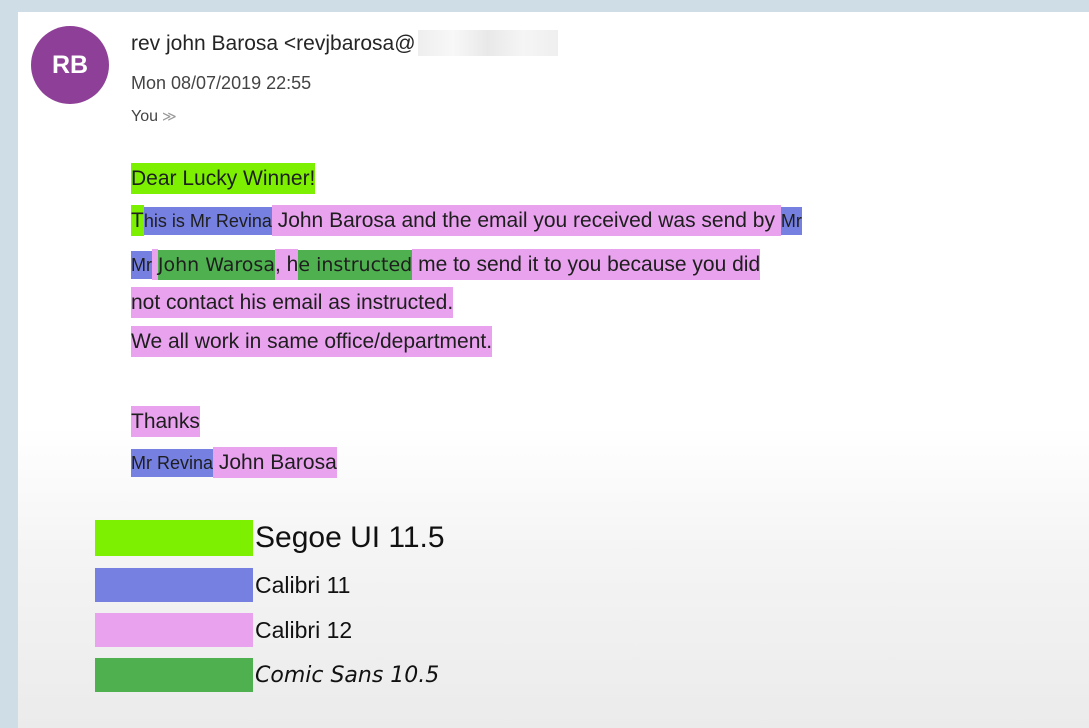 The image size is (1089, 728). I want to click on redacted-blur, so click(487, 43).